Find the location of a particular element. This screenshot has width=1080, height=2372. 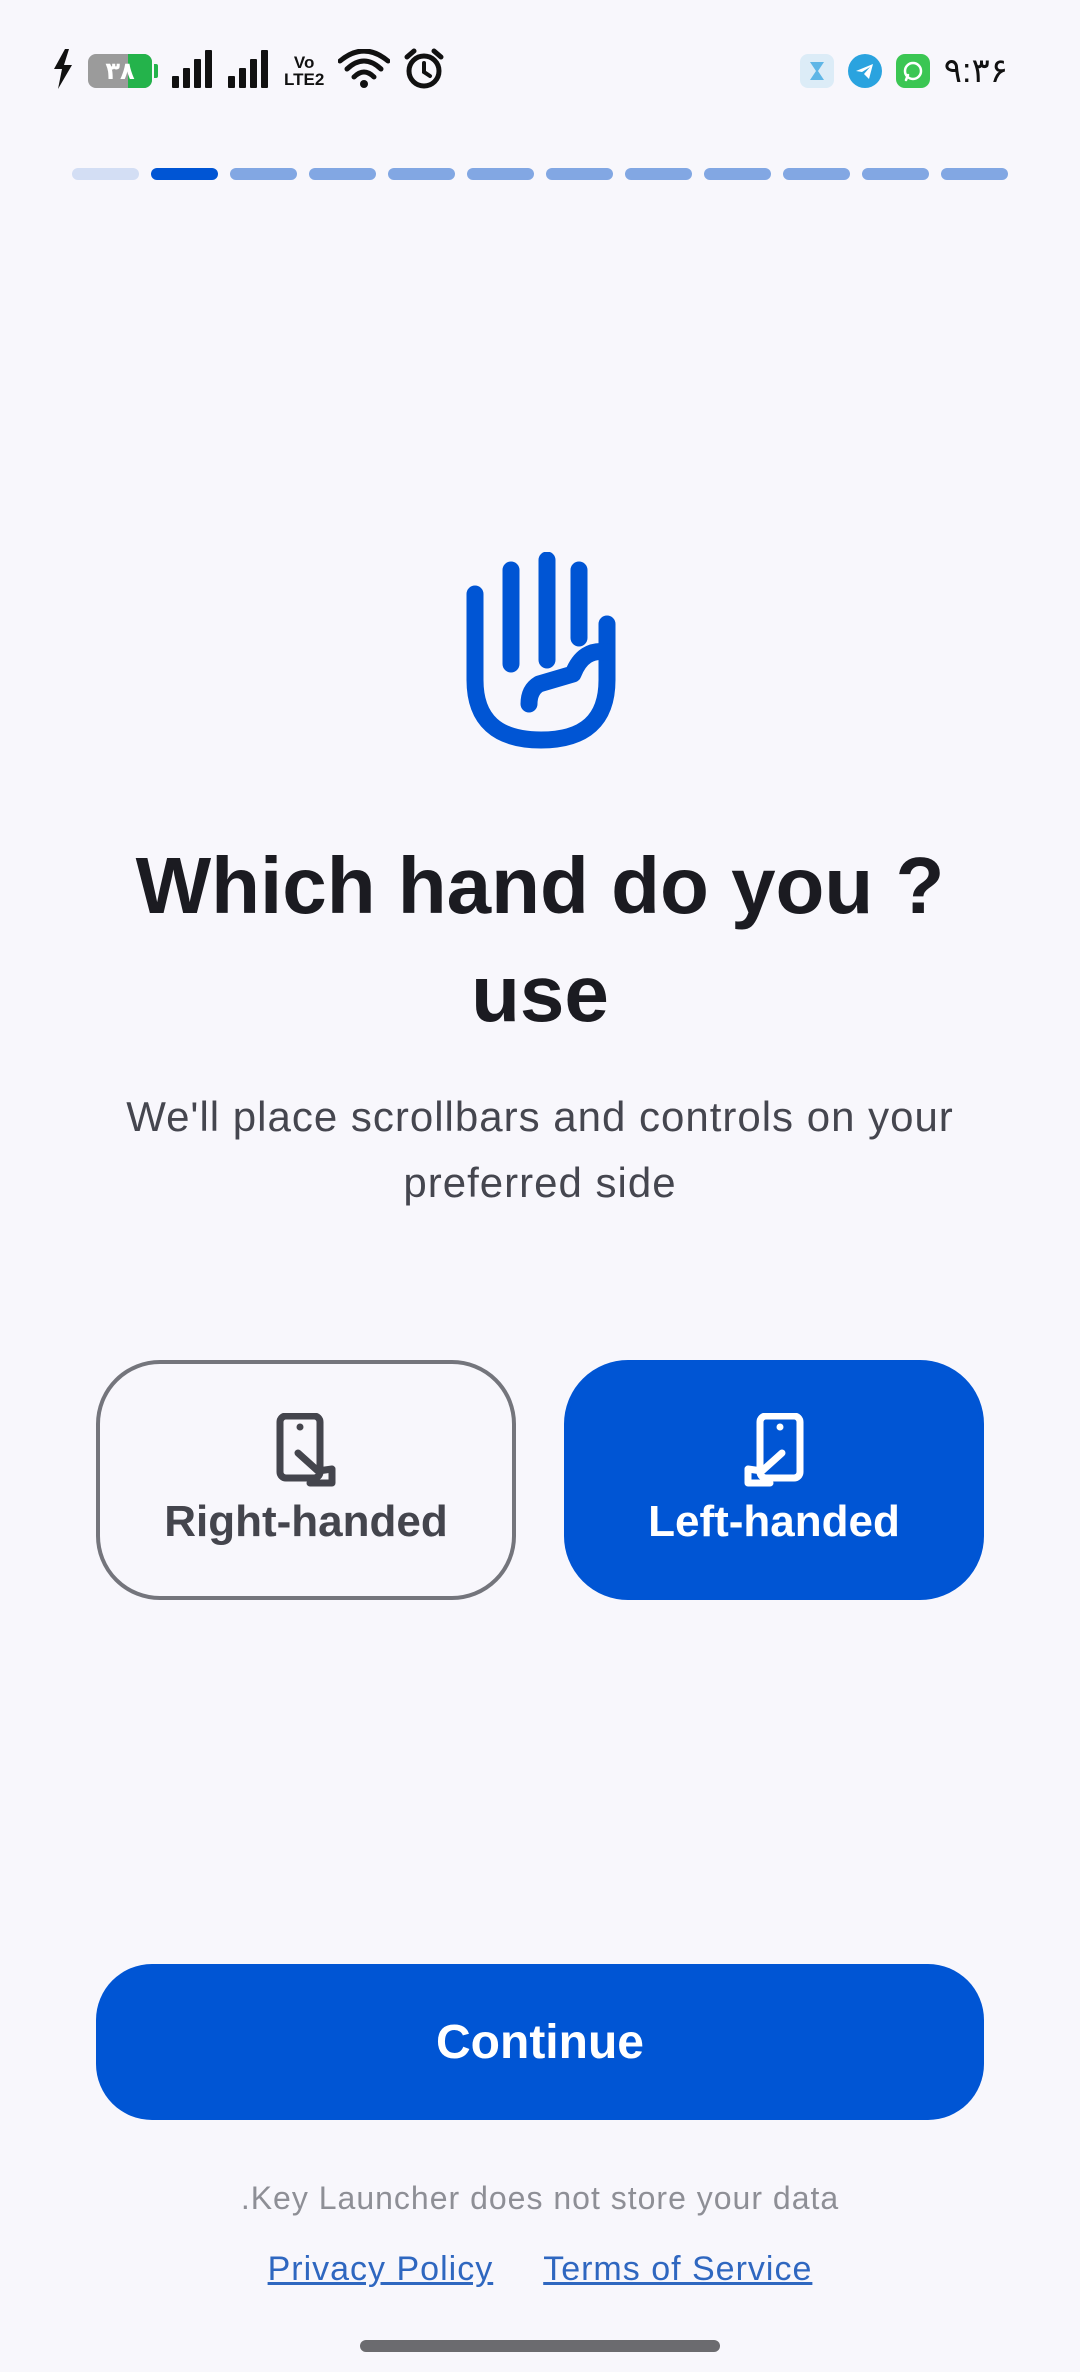

progress-segment-active is located at coordinates (184, 174).